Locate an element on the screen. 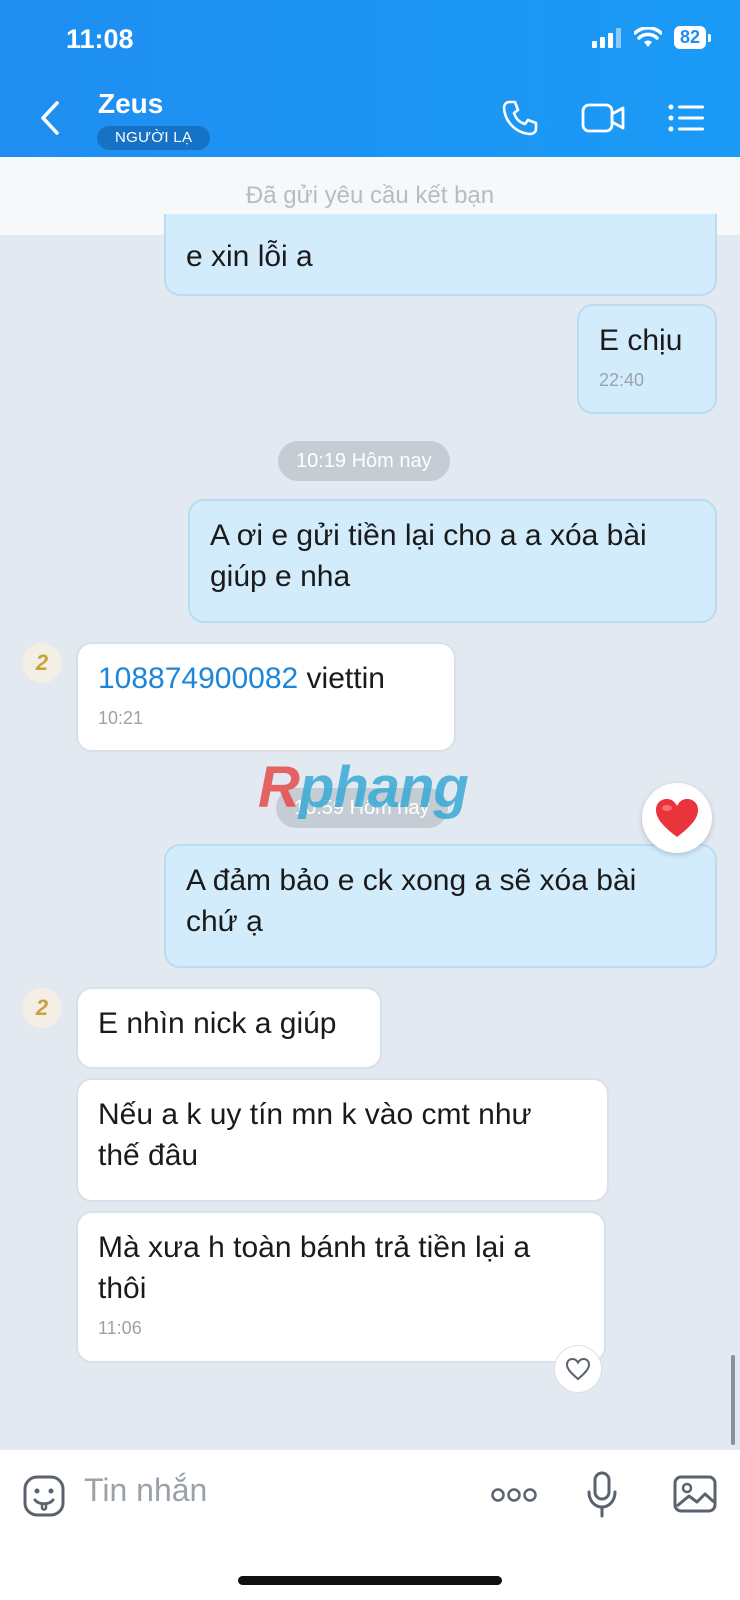 This screenshot has height=1600, width=740. video-call-button is located at coordinates (603, 120).